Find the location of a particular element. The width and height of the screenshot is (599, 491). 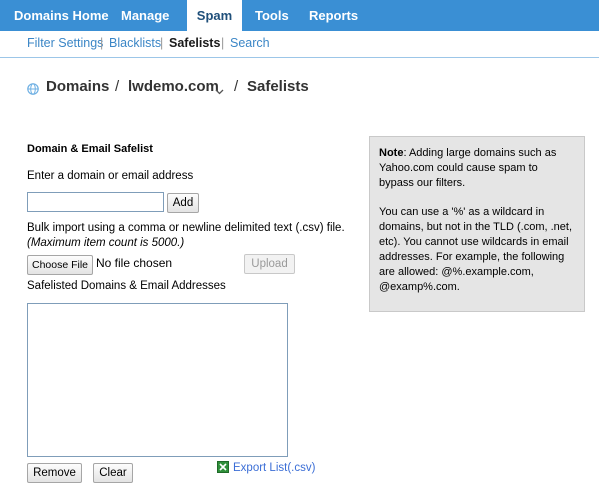

tab-reports: Reports is located at coordinates (333, 15).